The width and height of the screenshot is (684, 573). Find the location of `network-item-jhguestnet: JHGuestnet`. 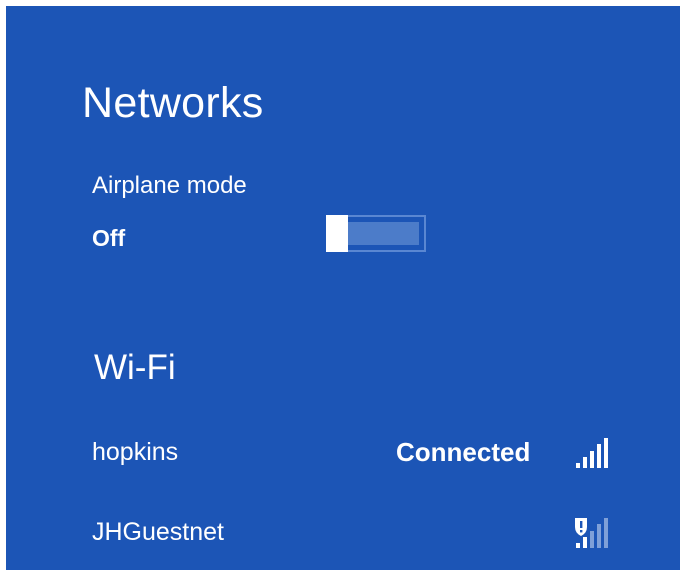

network-item-jhguestnet: JHGuestnet is located at coordinates (343, 534).